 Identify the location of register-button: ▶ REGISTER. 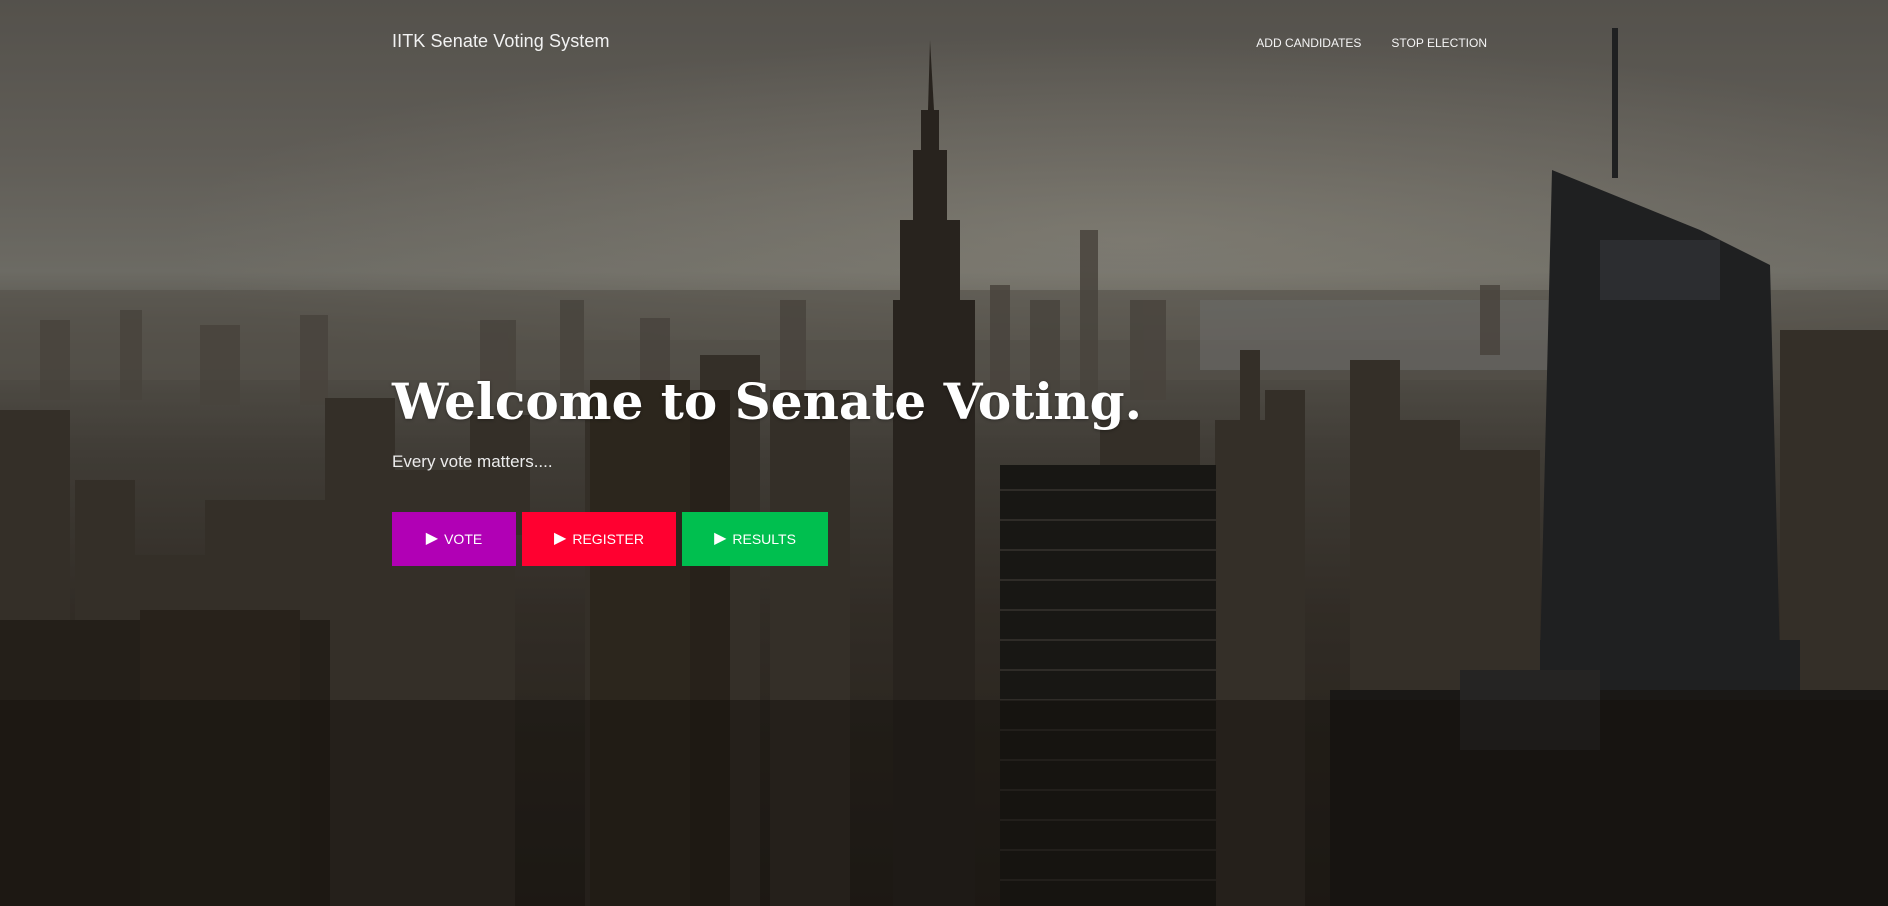
(599, 539).